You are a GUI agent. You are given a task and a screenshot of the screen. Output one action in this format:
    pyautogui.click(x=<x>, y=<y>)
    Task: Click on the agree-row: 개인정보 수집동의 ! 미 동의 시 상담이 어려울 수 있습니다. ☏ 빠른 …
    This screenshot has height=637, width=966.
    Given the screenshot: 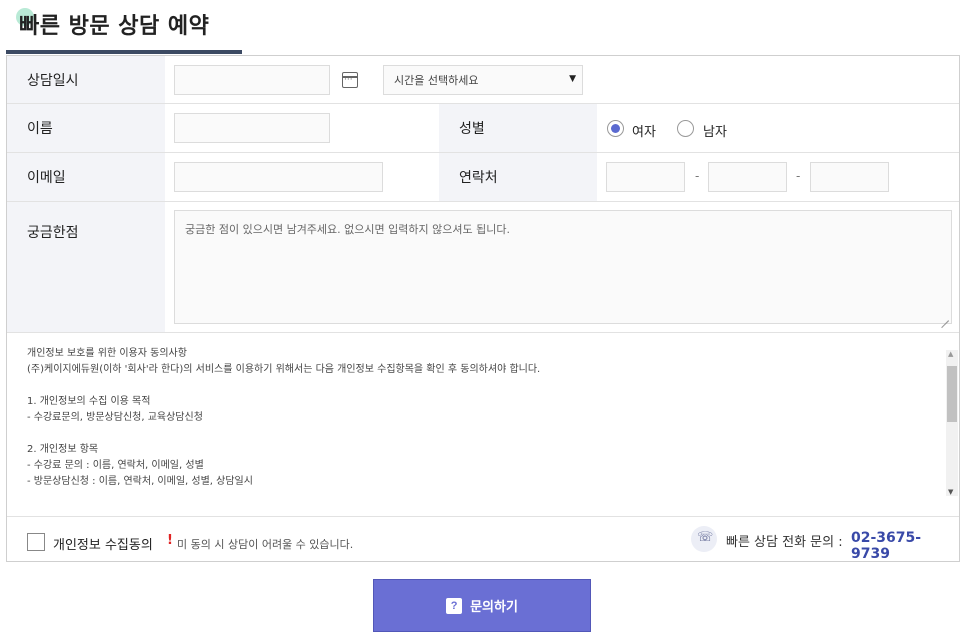 What is the action you would take?
    pyautogui.click(x=483, y=539)
    